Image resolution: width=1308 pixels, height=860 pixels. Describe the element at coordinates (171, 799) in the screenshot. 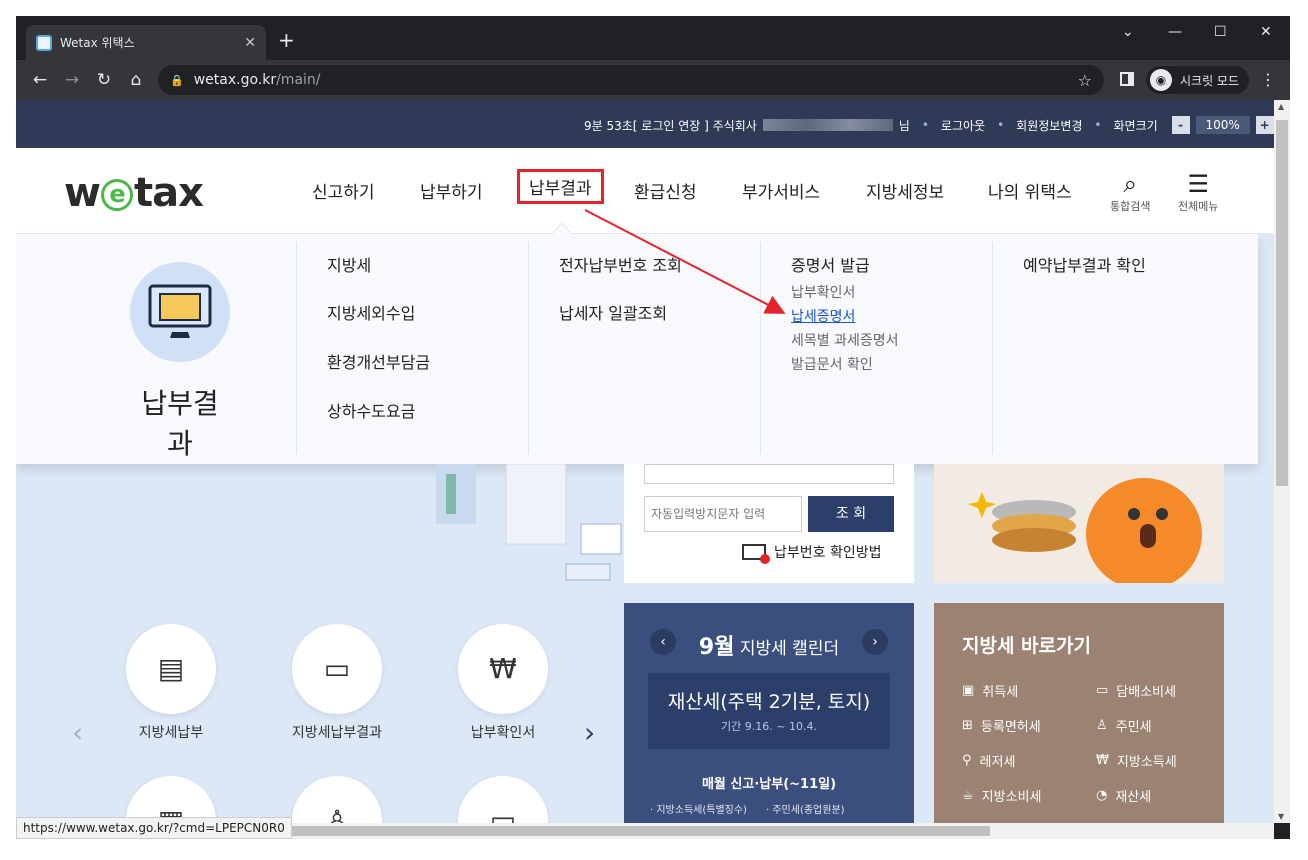

I see `calculator-icon: ▦` at that location.